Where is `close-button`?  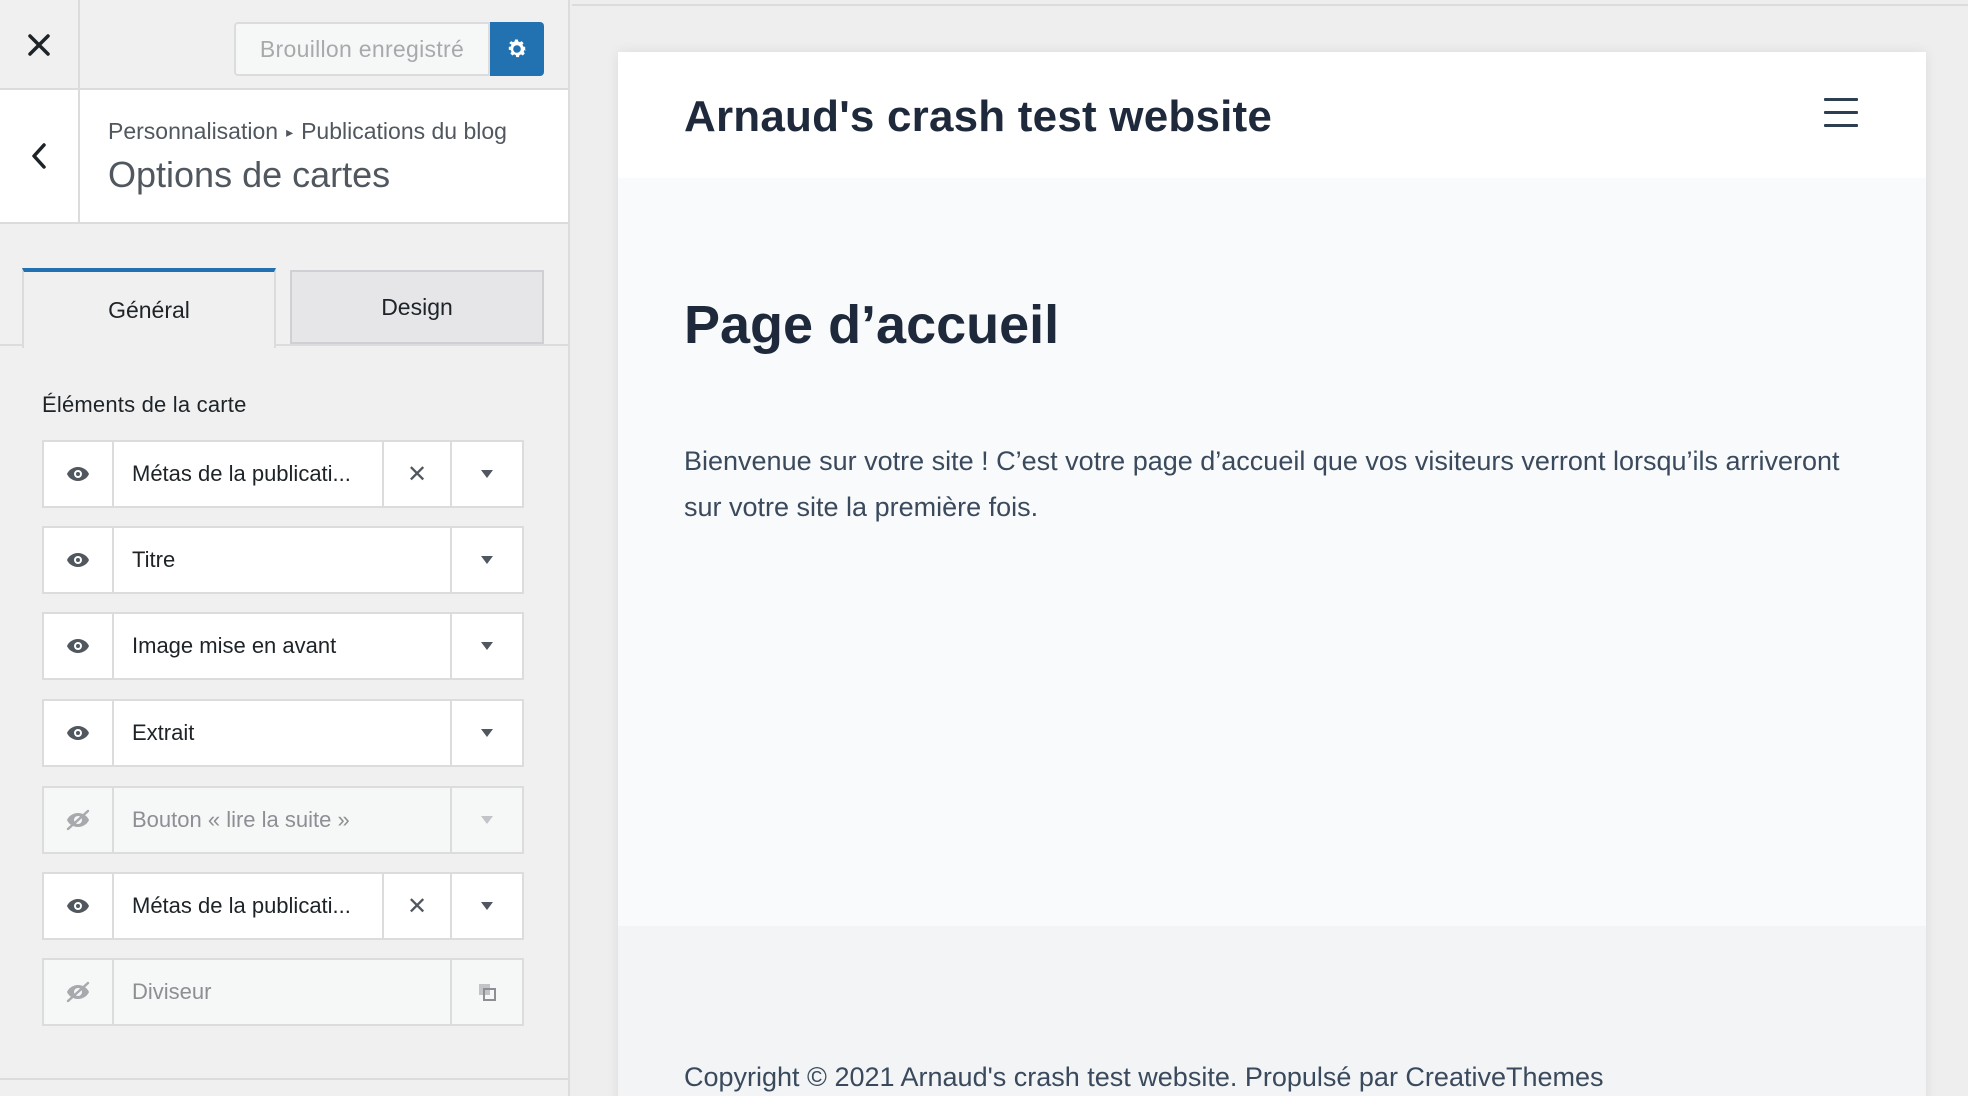
close-button is located at coordinates (40, 45).